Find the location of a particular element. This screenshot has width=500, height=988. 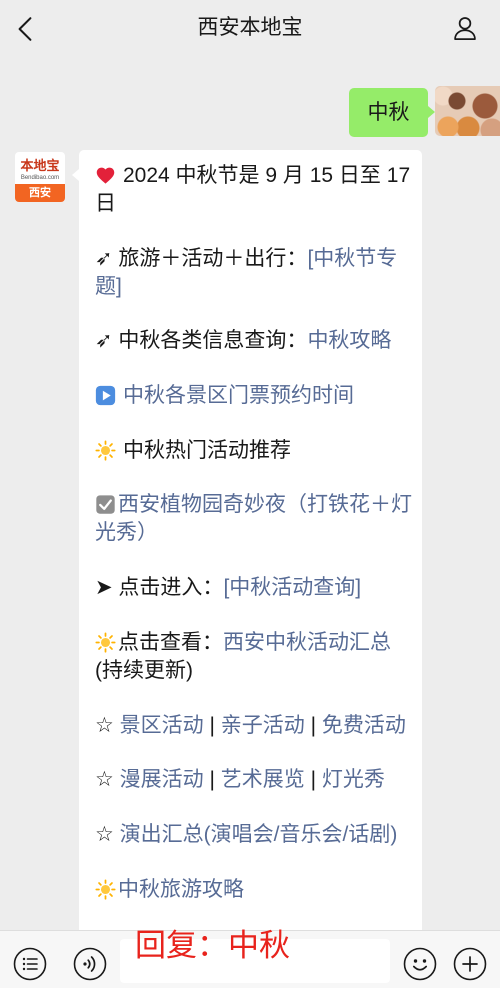

anime-expo-link: 漫展活动 is located at coordinates (162, 779).